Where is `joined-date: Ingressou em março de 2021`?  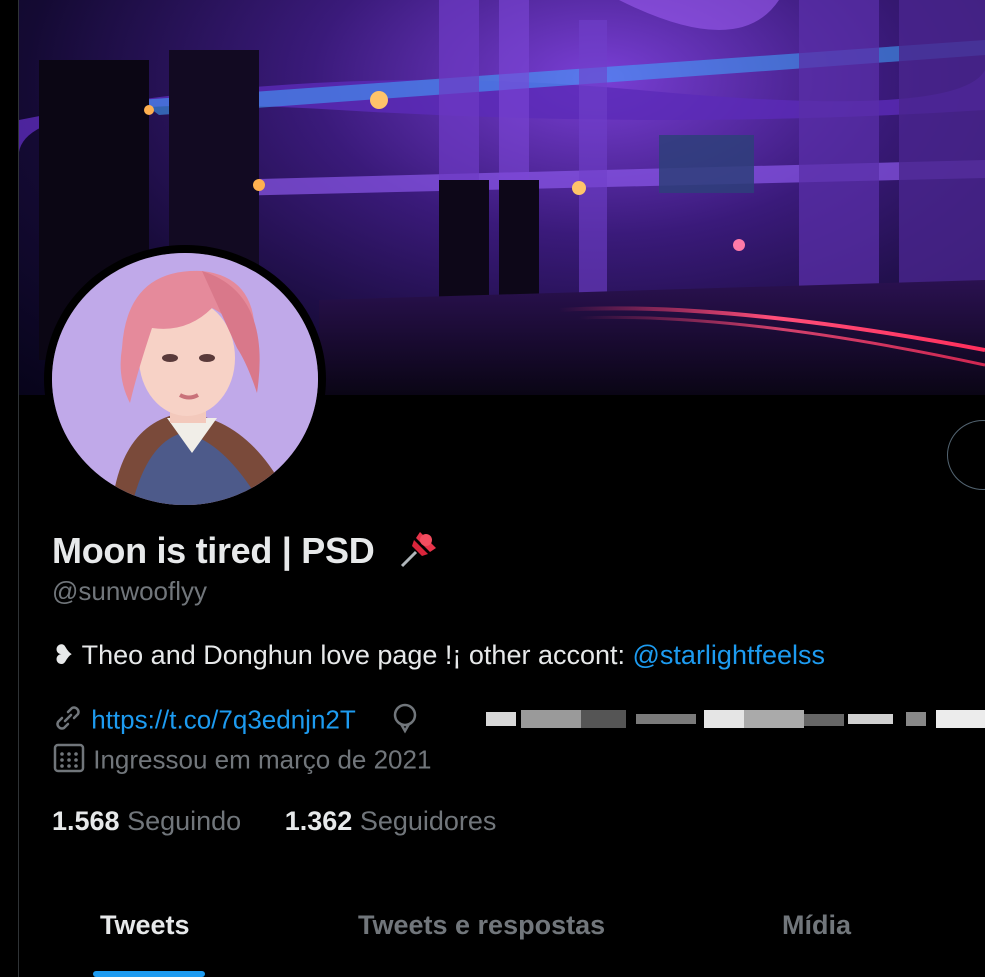
joined-date: Ingressou em março de 2021 is located at coordinates (262, 759).